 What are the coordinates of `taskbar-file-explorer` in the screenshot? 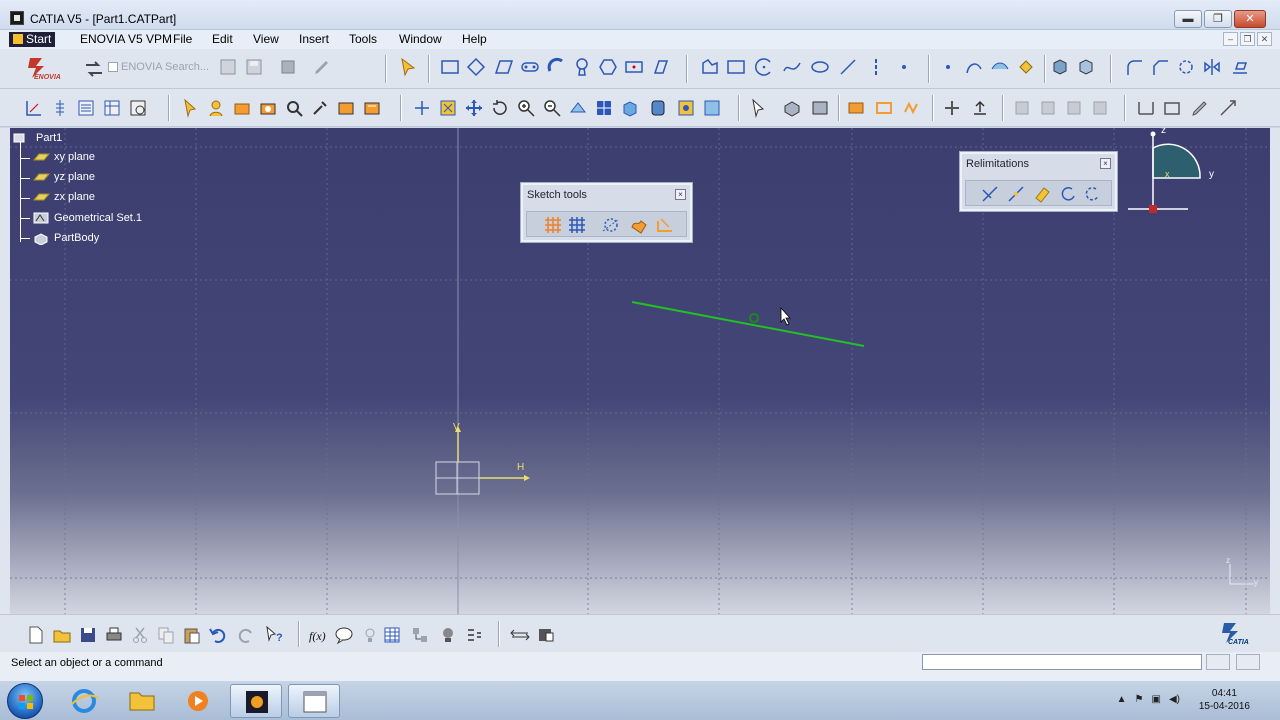 It's located at (142, 701).